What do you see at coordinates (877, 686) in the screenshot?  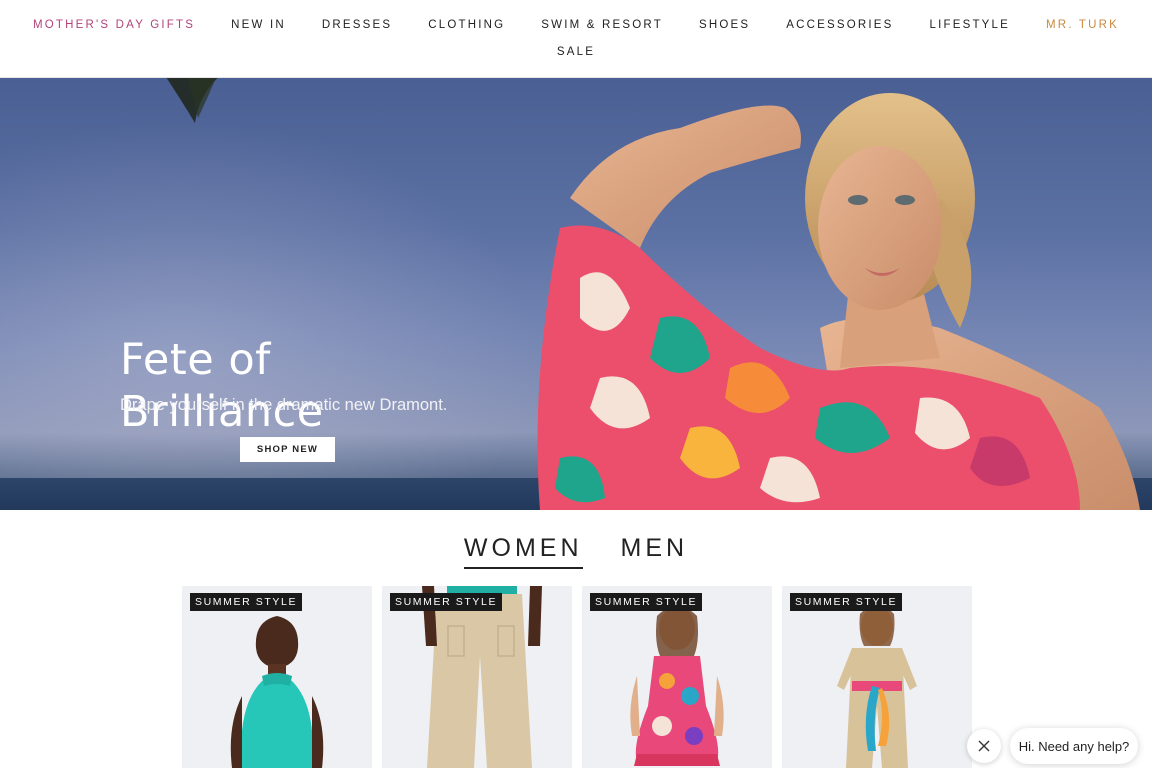 I see `product-image-jumpsuit` at bounding box center [877, 686].